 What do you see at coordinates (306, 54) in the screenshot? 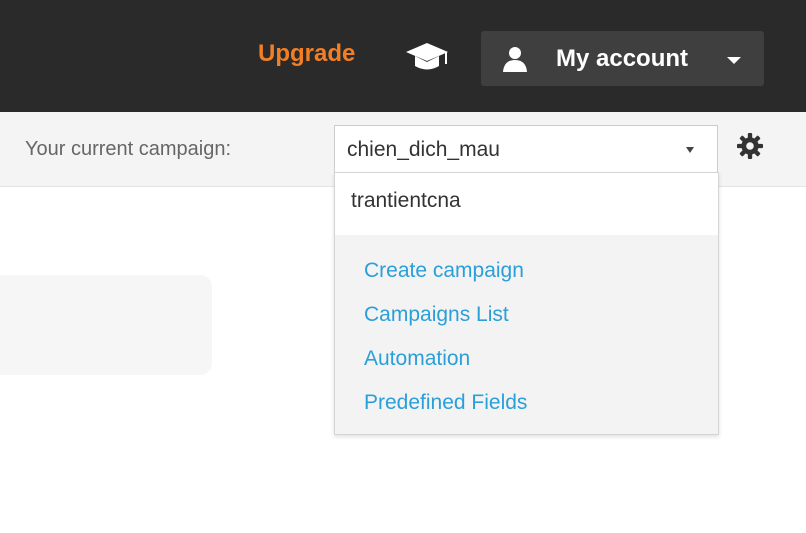
I see `upgrade-link: Upgrade` at bounding box center [306, 54].